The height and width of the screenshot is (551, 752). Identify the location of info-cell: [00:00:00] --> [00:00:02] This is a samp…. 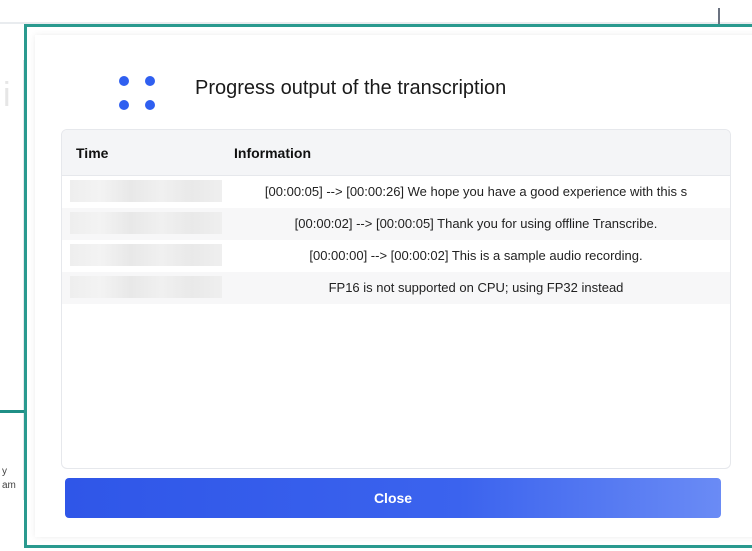
(476, 255).